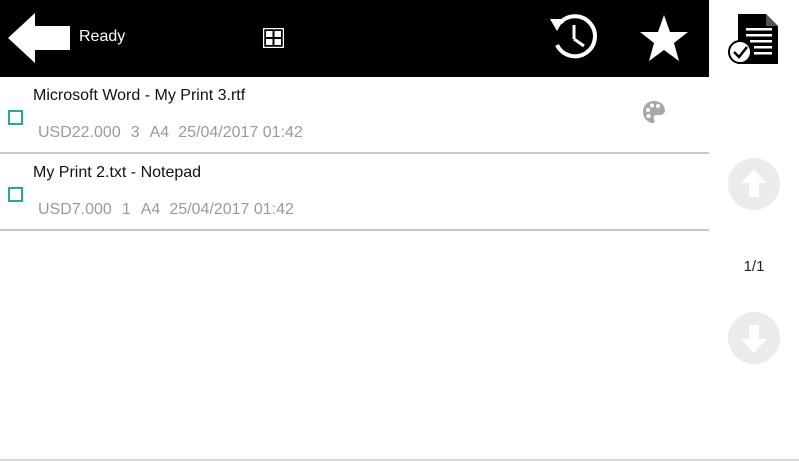 Image resolution: width=799 pixels, height=461 pixels. I want to click on arrow-down-icon, so click(754, 339).